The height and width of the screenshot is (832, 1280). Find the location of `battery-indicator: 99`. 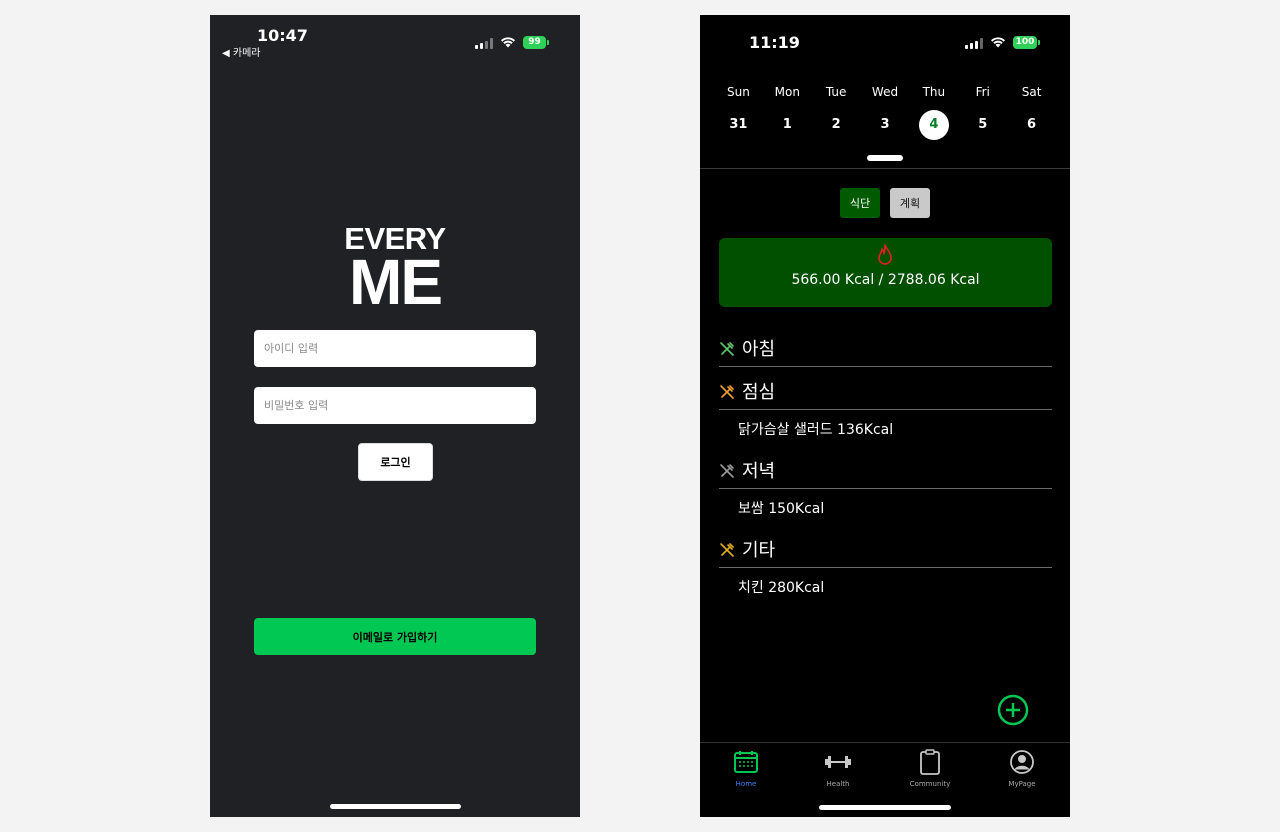

battery-indicator: 99 is located at coordinates (536, 42).